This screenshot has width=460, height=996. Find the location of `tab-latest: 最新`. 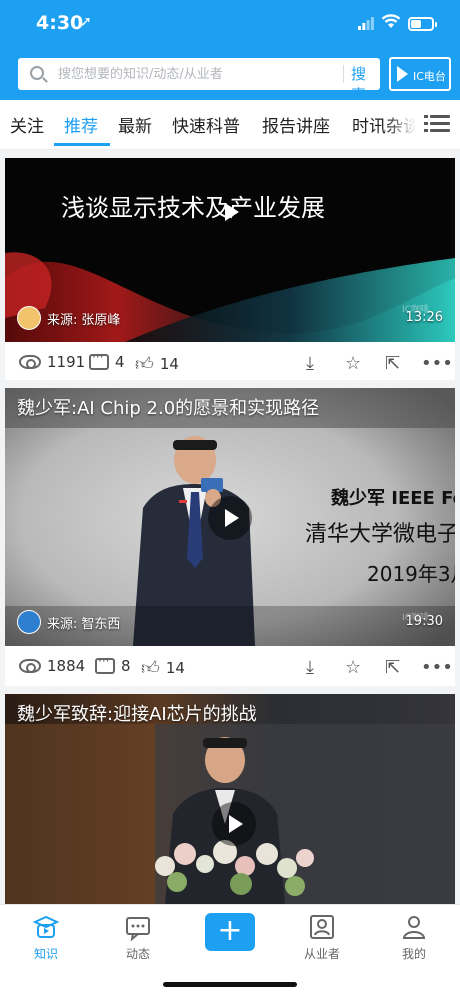

tab-latest: 最新 is located at coordinates (135, 124).